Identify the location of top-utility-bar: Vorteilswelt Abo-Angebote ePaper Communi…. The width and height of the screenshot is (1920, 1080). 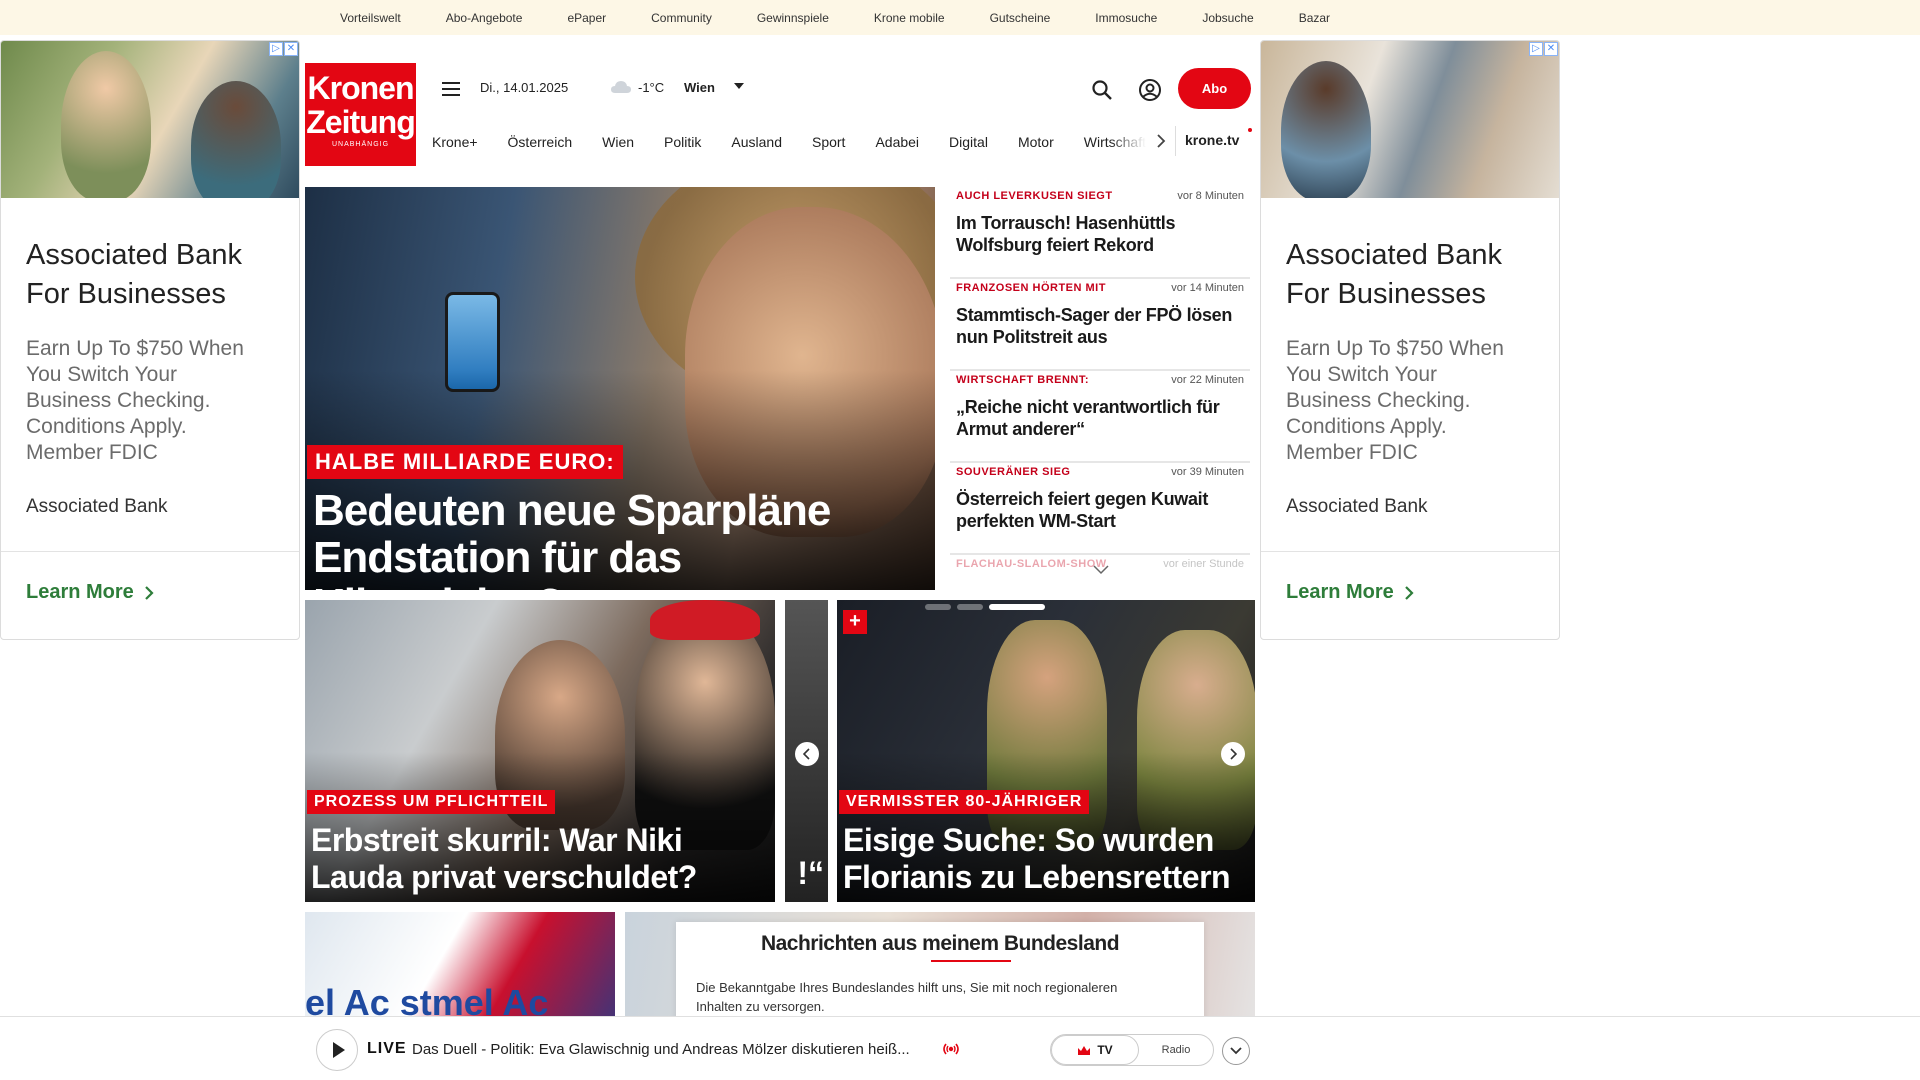
(960, 17).